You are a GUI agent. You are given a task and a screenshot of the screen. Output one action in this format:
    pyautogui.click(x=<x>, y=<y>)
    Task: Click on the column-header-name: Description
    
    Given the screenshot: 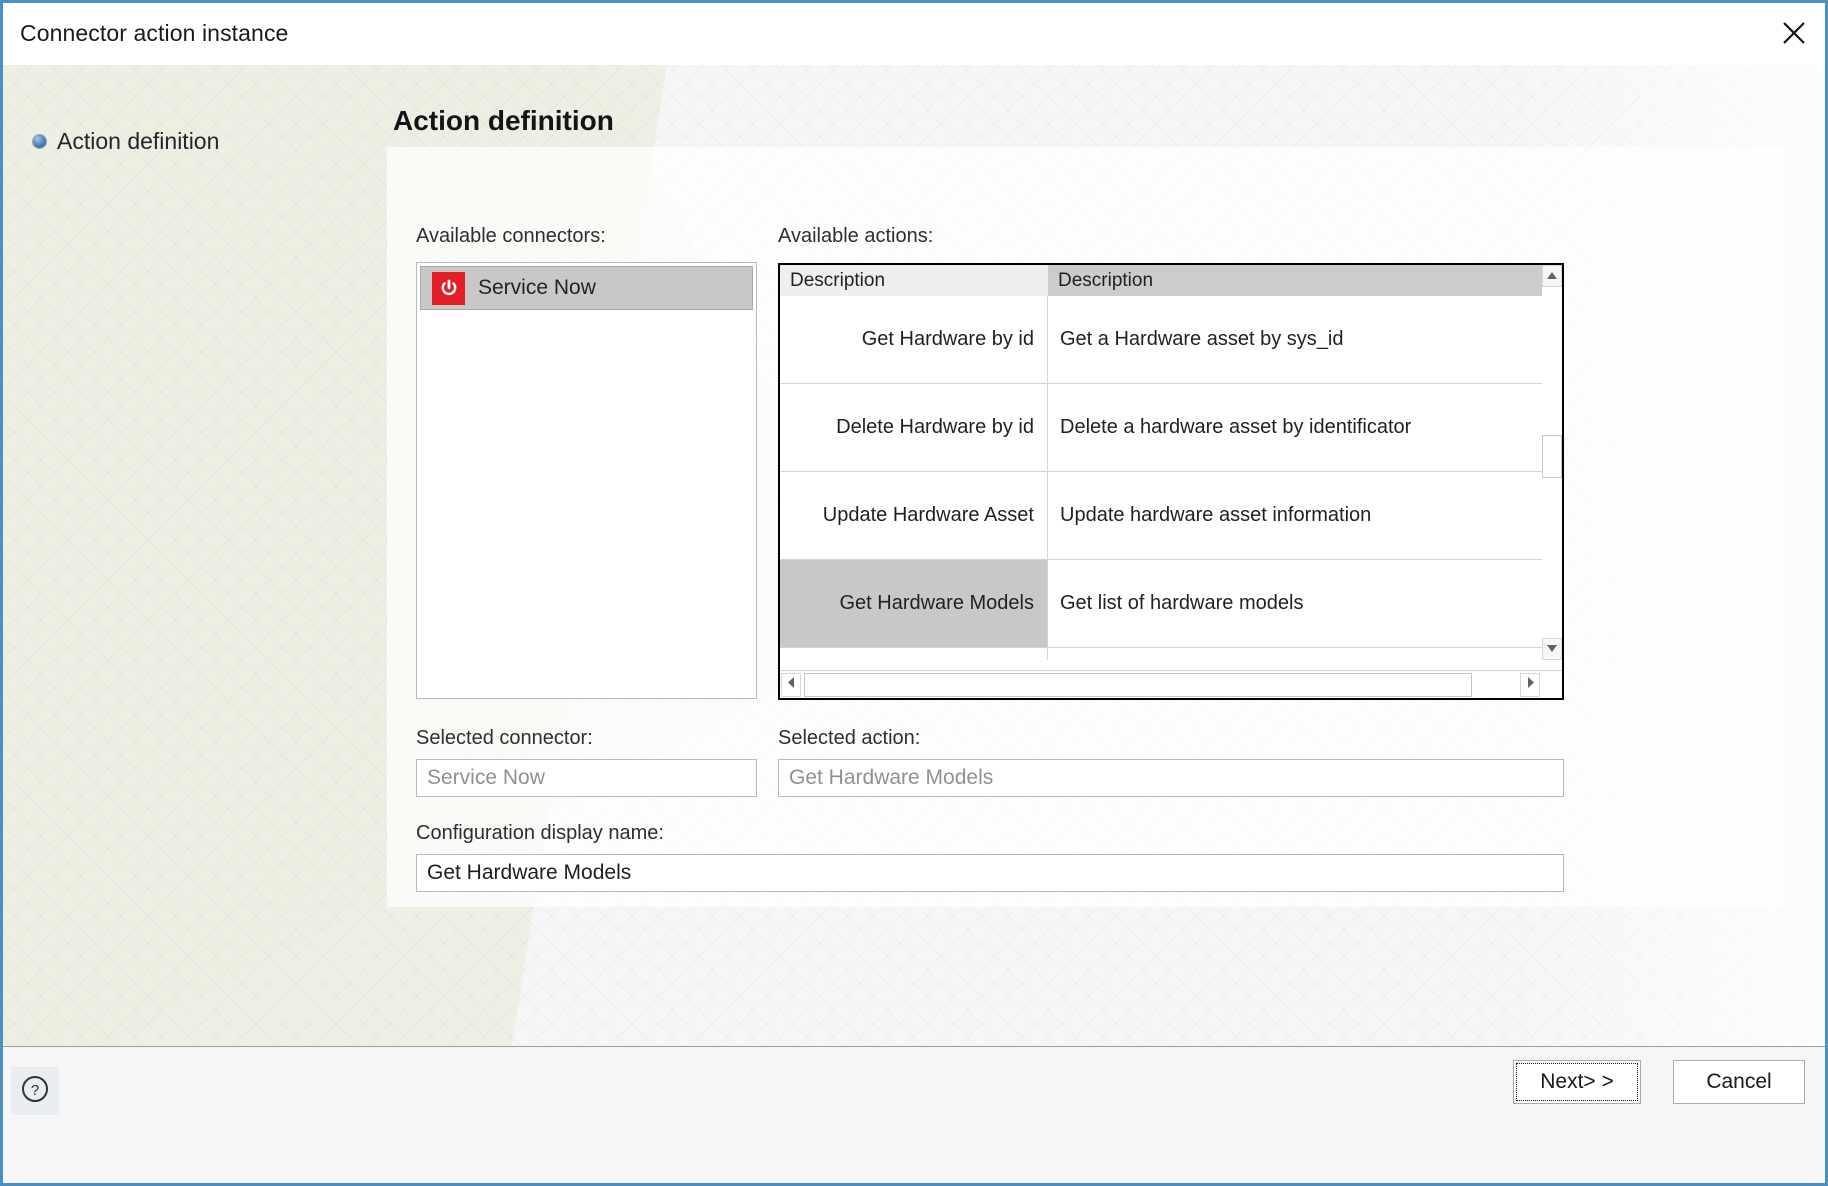 What is the action you would take?
    pyautogui.click(x=914, y=280)
    